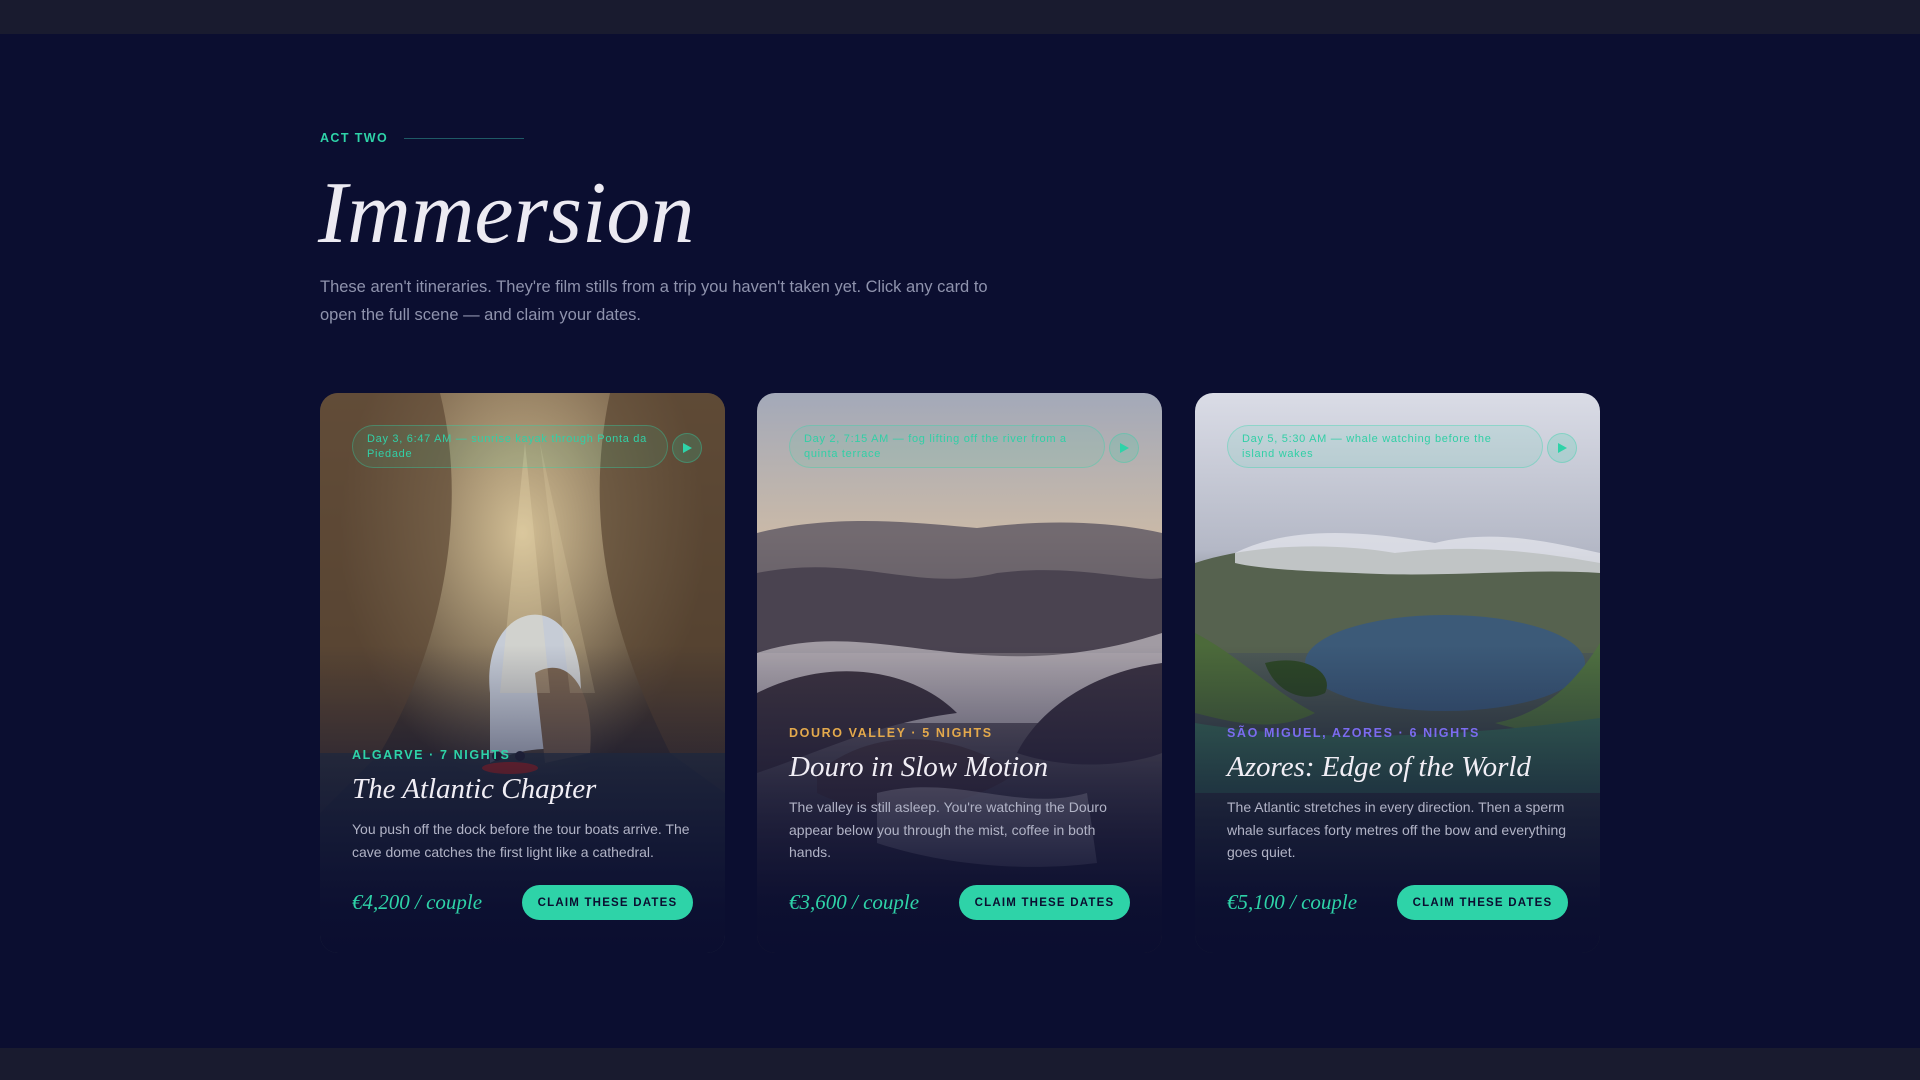 Image resolution: width=1920 pixels, height=1080 pixels. What do you see at coordinates (1292, 902) in the screenshot?
I see `card-price: €5,100 / couple` at bounding box center [1292, 902].